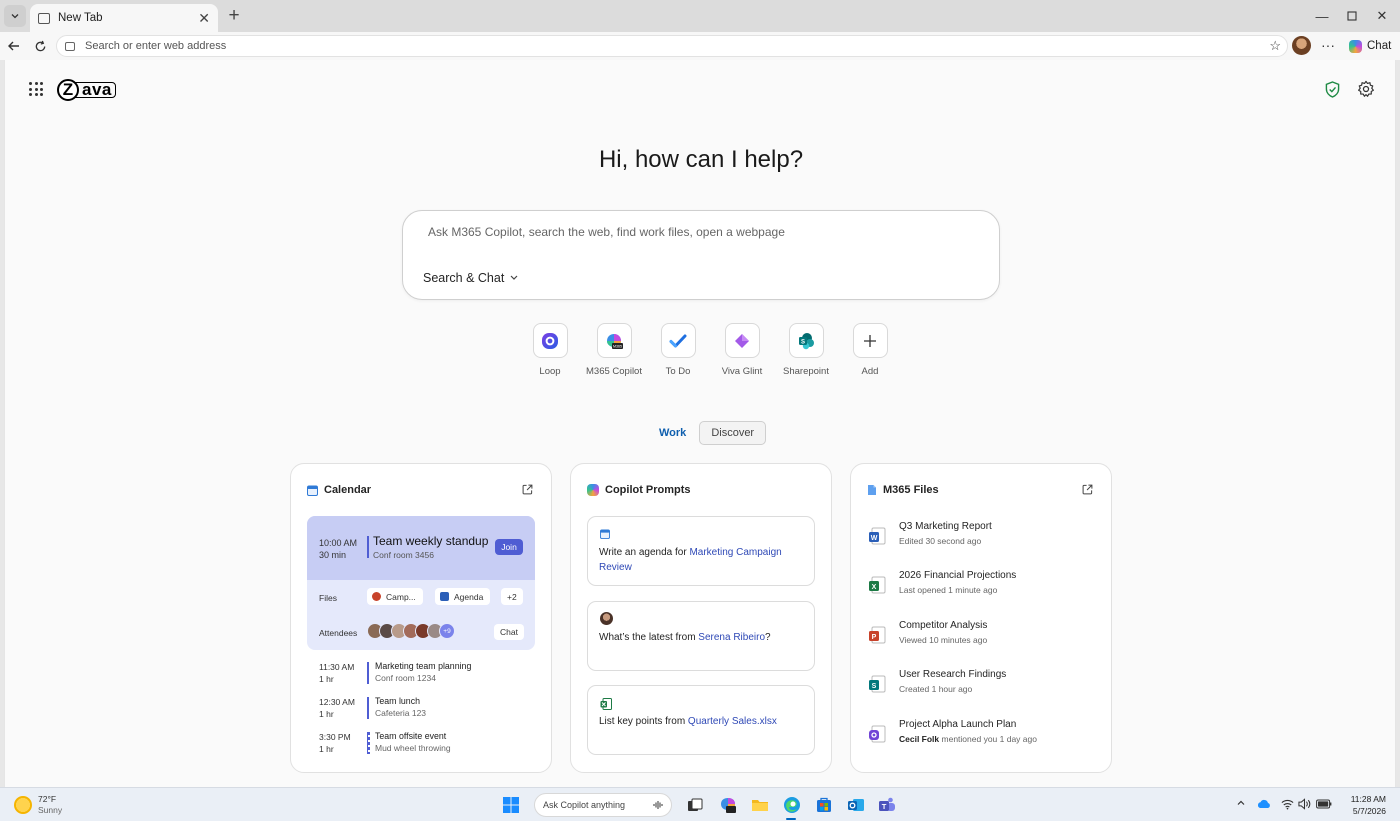  I want to click on address-input: Search or enter web address, so click(677, 46).